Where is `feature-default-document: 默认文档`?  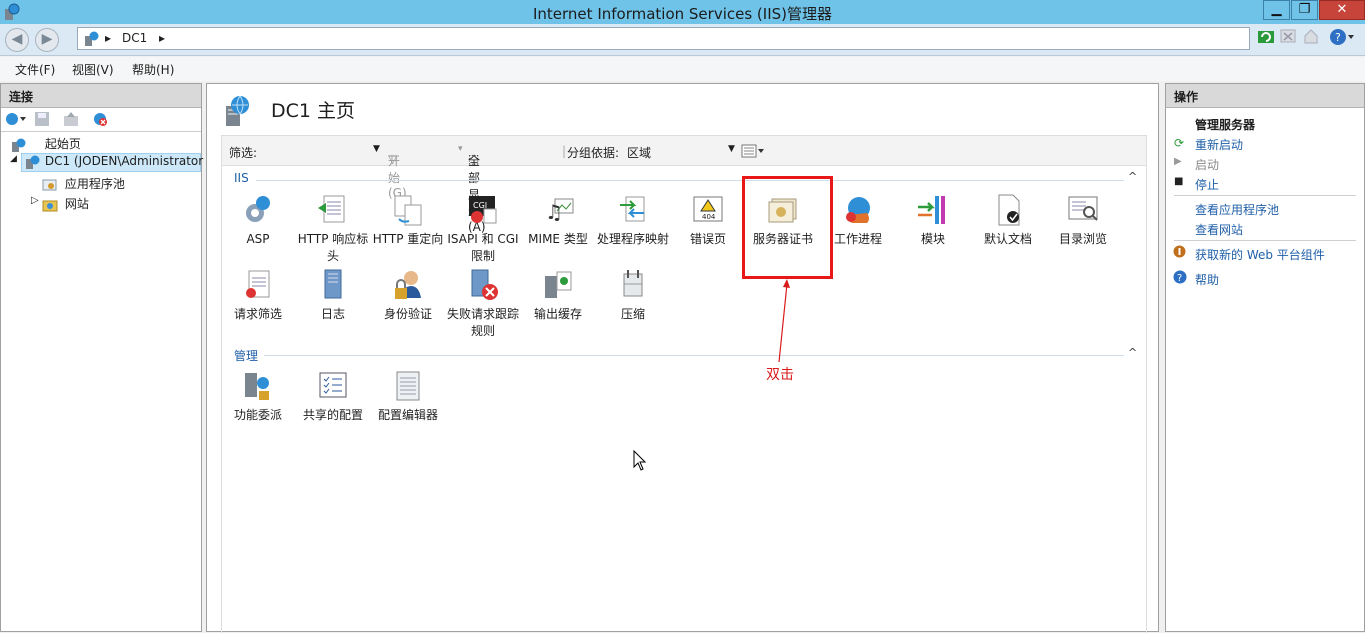
feature-default-document: 默认文档 is located at coordinates (1008, 220).